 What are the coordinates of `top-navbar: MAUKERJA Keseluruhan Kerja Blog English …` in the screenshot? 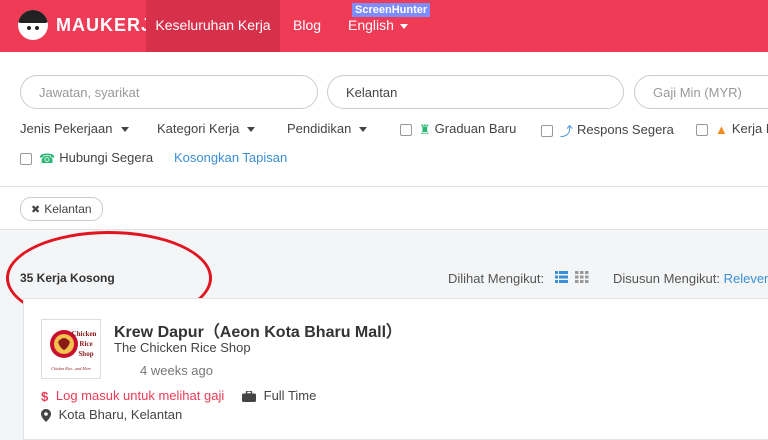 It's located at (384, 26).